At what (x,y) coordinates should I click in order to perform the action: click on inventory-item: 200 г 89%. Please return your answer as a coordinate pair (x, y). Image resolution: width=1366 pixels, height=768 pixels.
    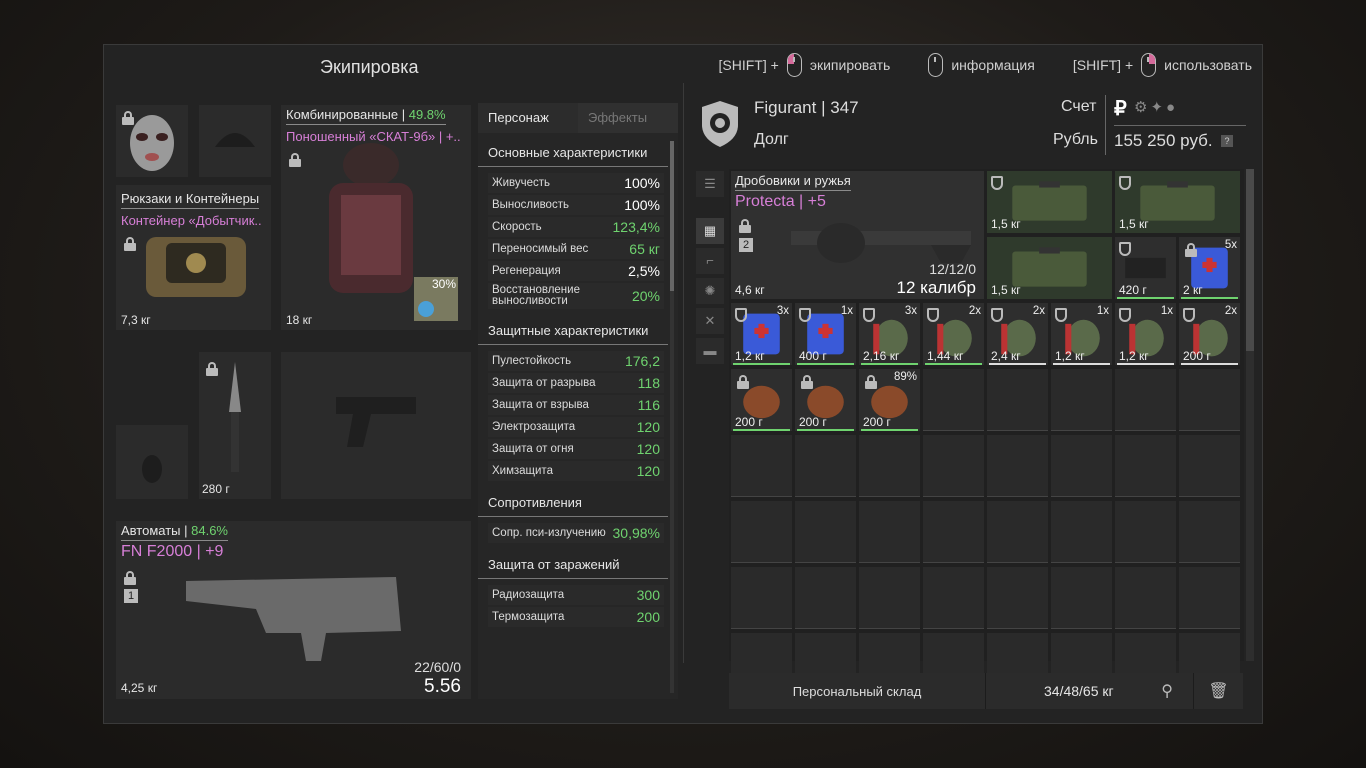
    Looking at the image, I should click on (889, 400).